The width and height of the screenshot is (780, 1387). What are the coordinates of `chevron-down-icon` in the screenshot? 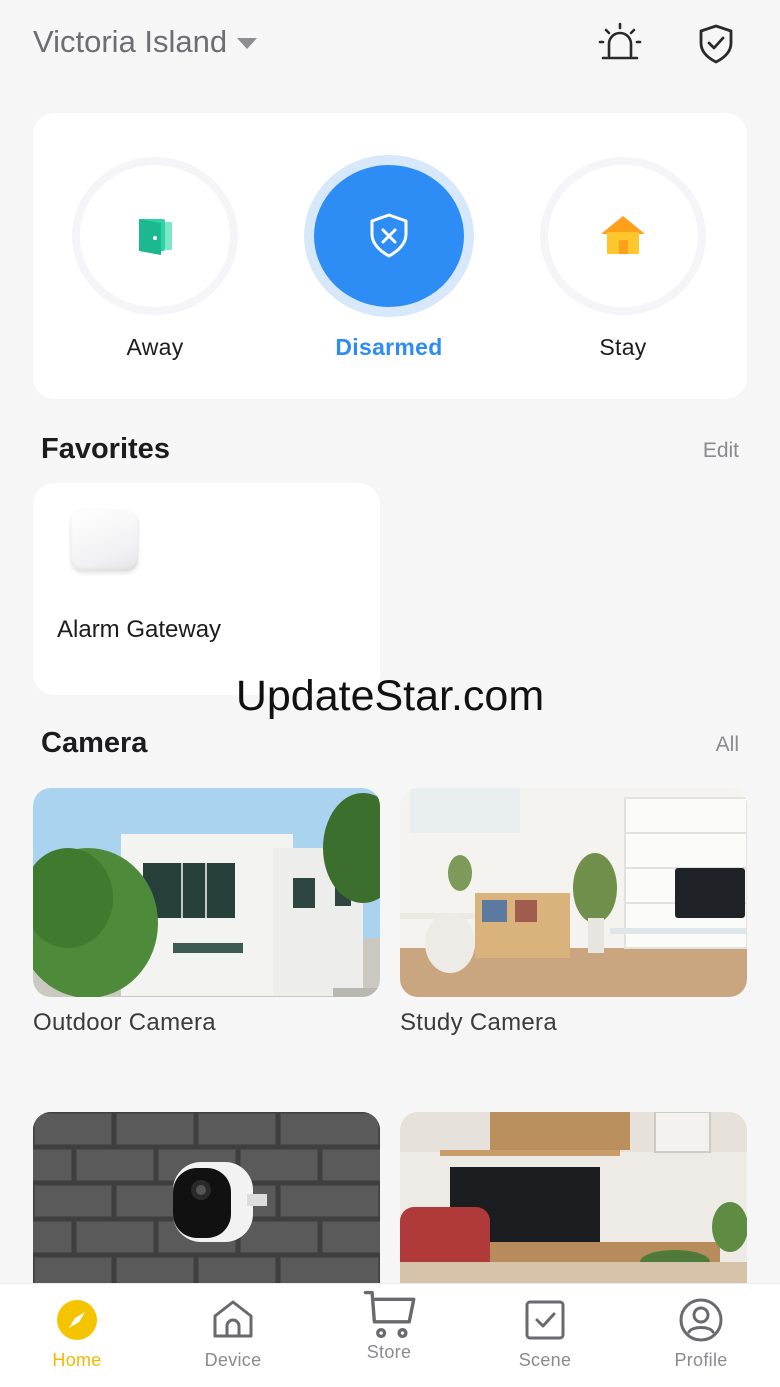 It's located at (247, 43).